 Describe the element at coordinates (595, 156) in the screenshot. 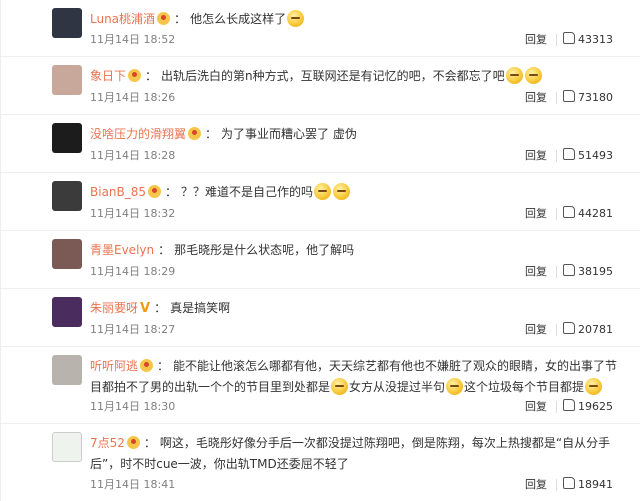

I see `like-button: 51493` at that location.